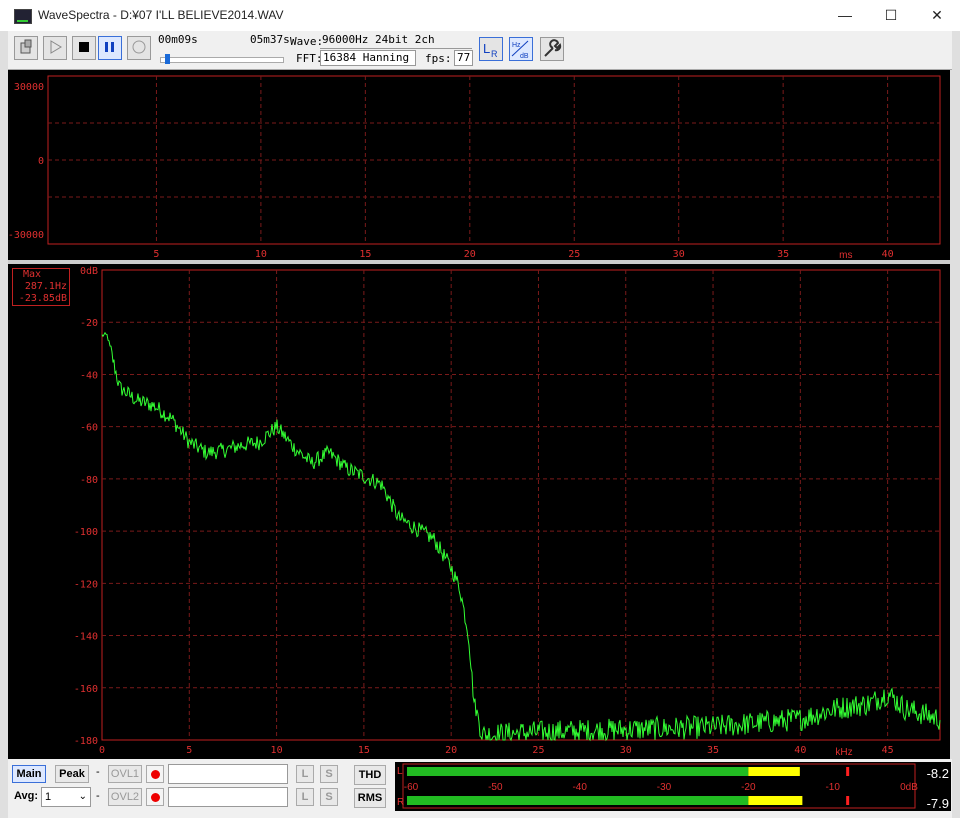 This screenshot has height=818, width=960. What do you see at coordinates (42, 298) in the screenshot?
I see `marker-level: -23.85dB` at bounding box center [42, 298].